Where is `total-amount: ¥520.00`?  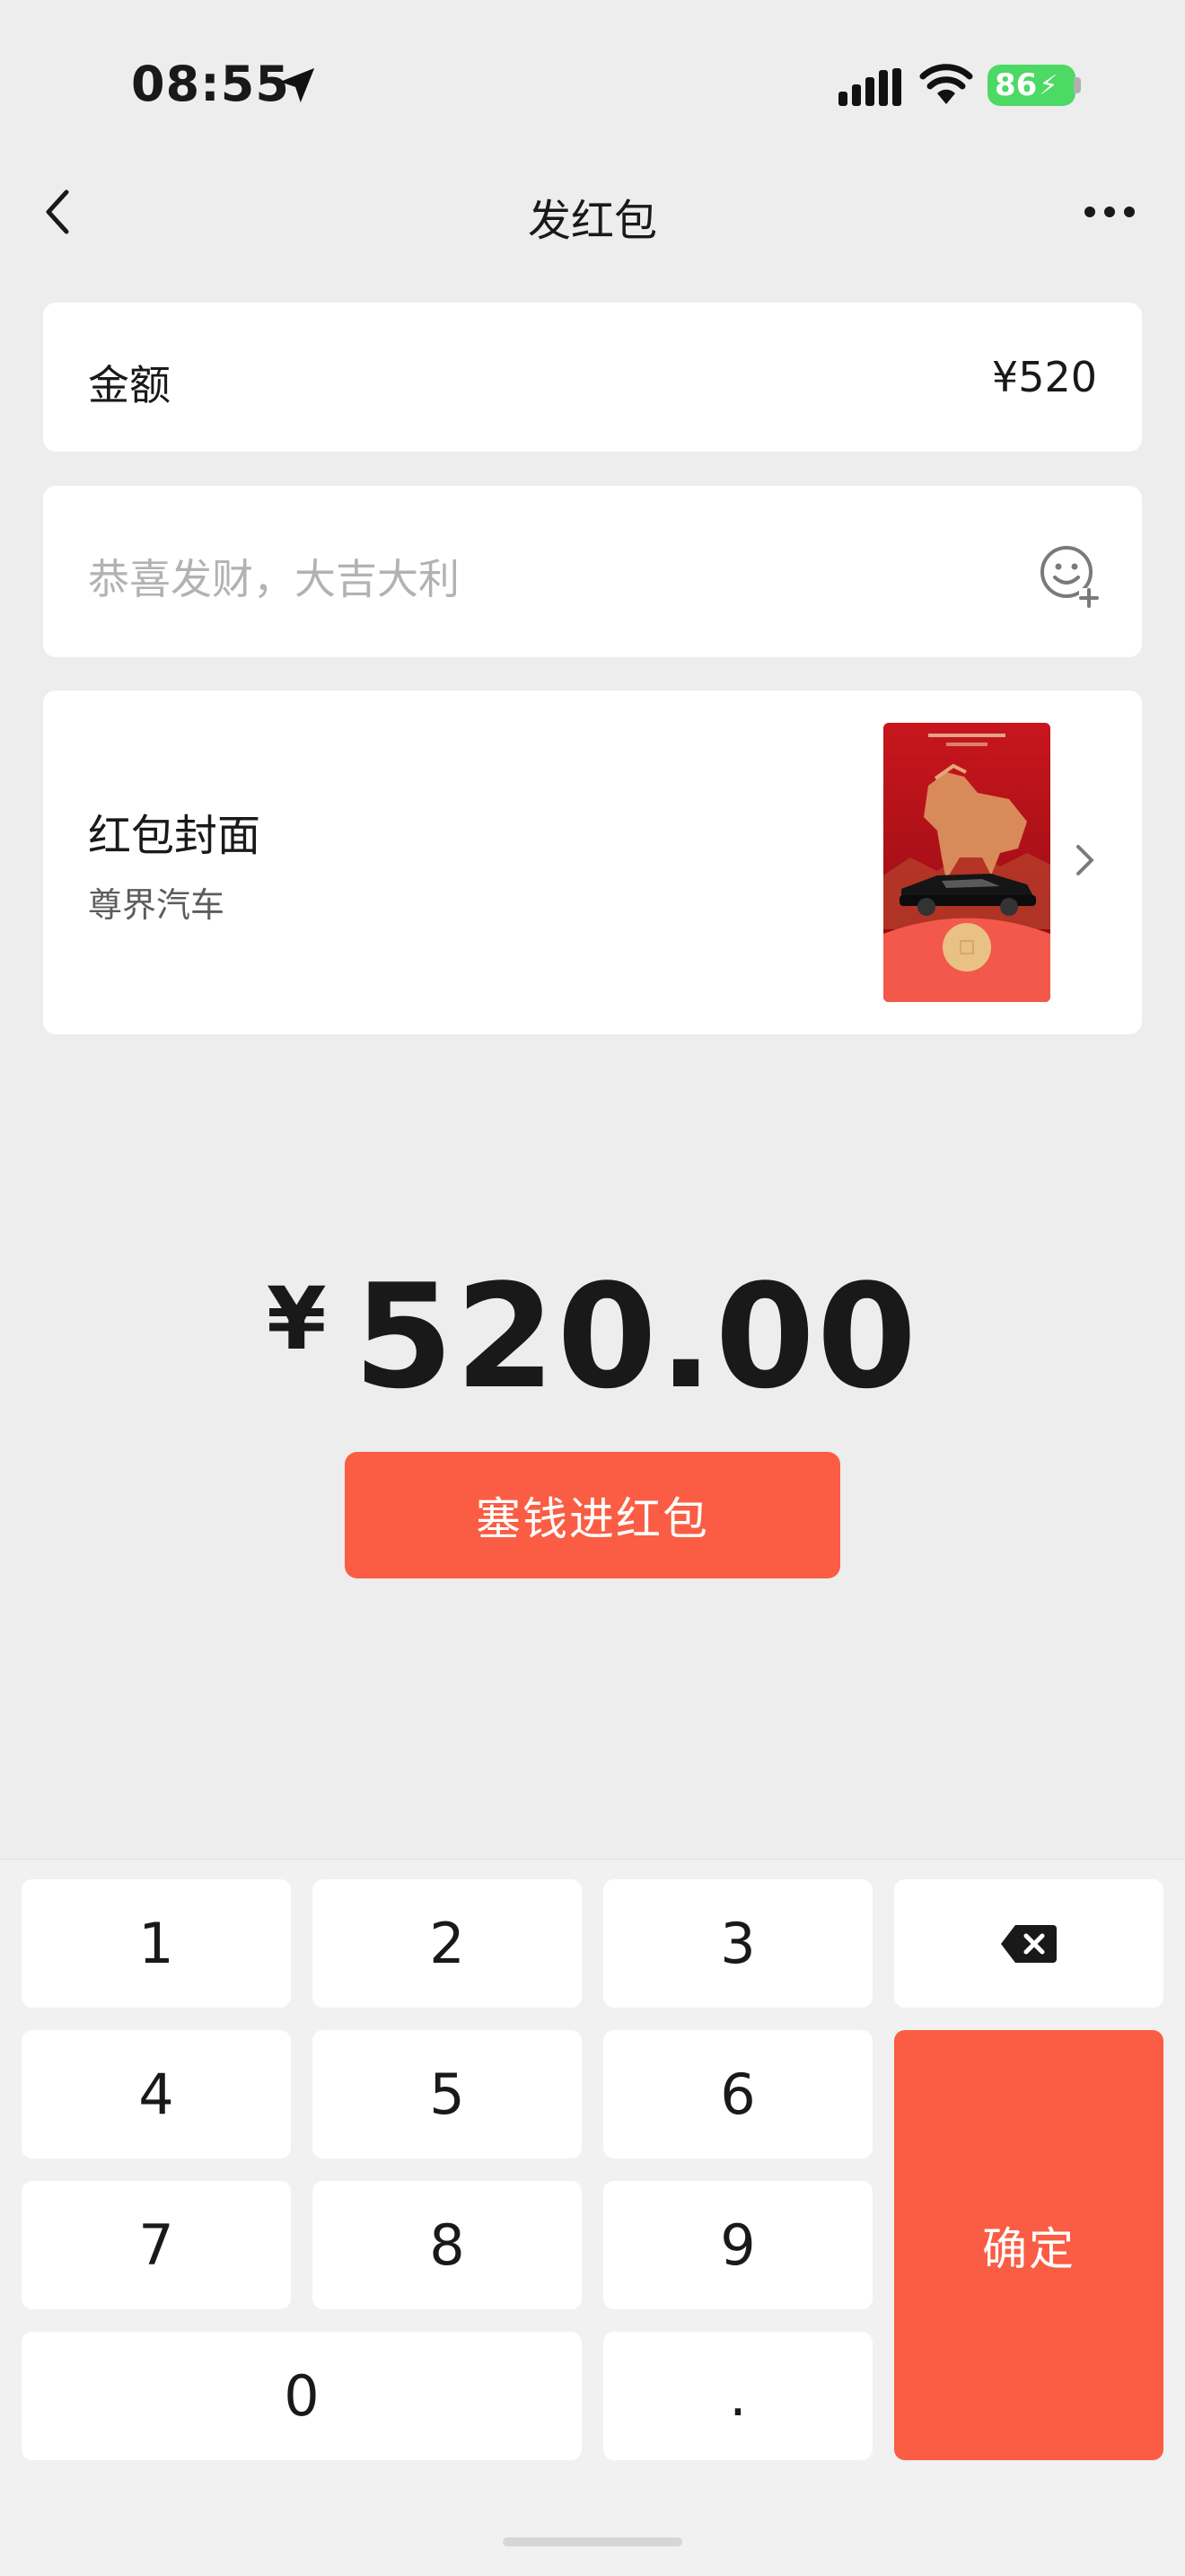 total-amount: ¥520.00 is located at coordinates (592, 1336).